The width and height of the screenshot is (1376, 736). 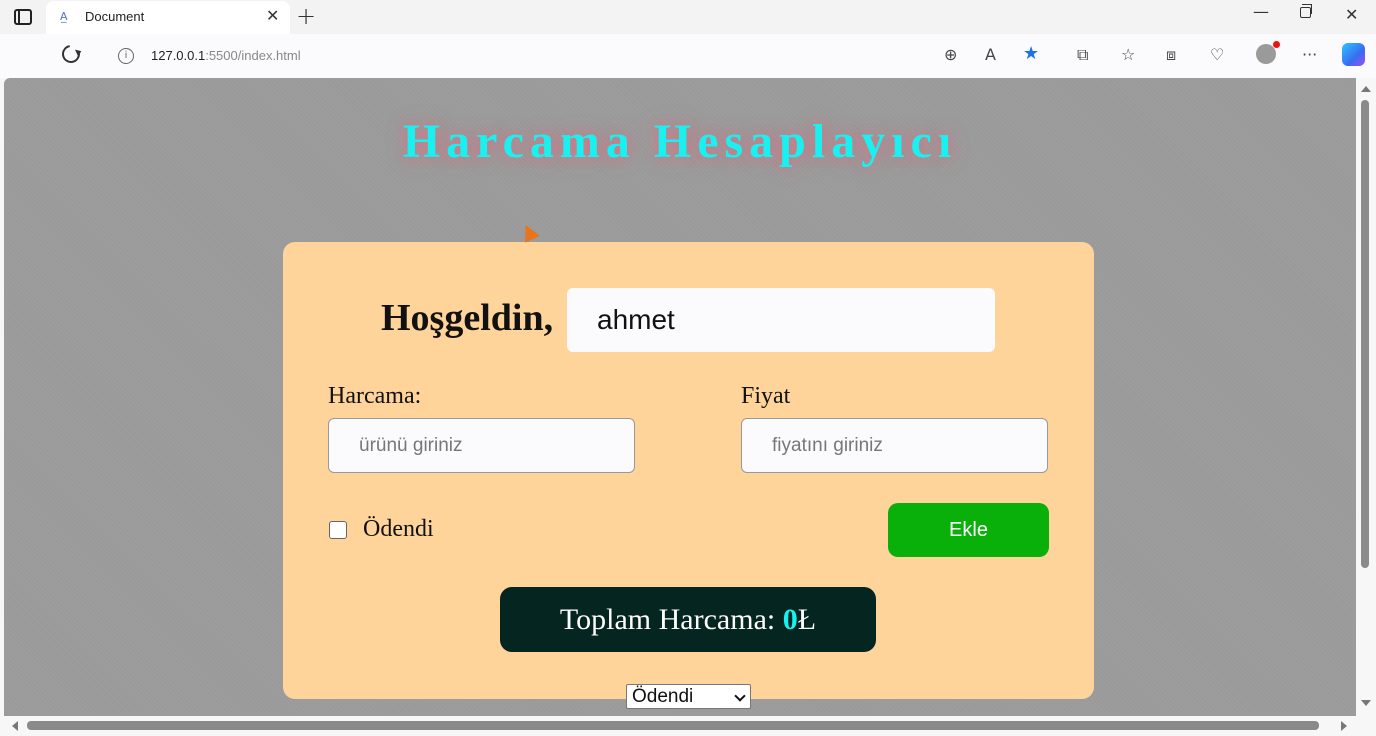 I want to click on scroll-right-icon, so click(x=1344, y=726).